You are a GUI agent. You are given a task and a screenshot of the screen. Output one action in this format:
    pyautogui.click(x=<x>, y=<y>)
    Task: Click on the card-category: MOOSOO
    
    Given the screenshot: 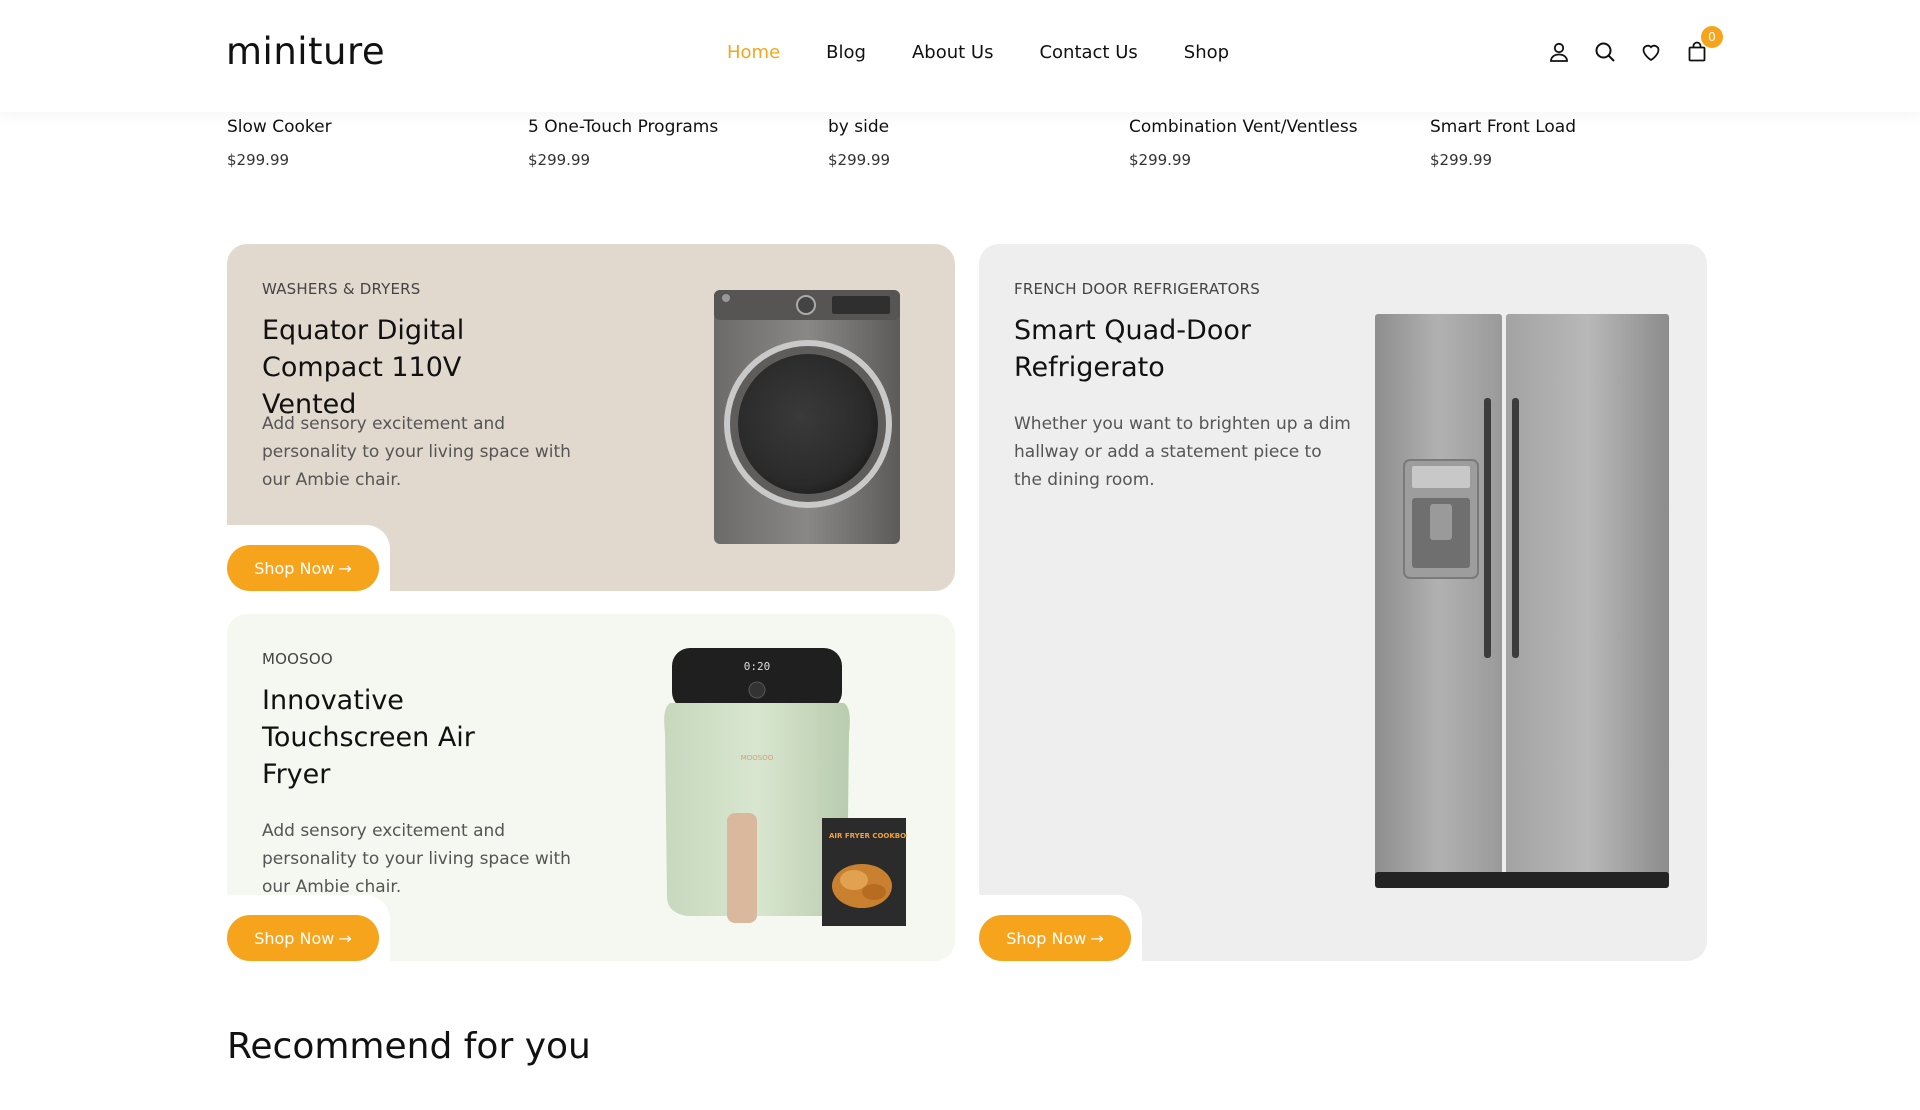 What is the action you would take?
    pyautogui.click(x=297, y=659)
    